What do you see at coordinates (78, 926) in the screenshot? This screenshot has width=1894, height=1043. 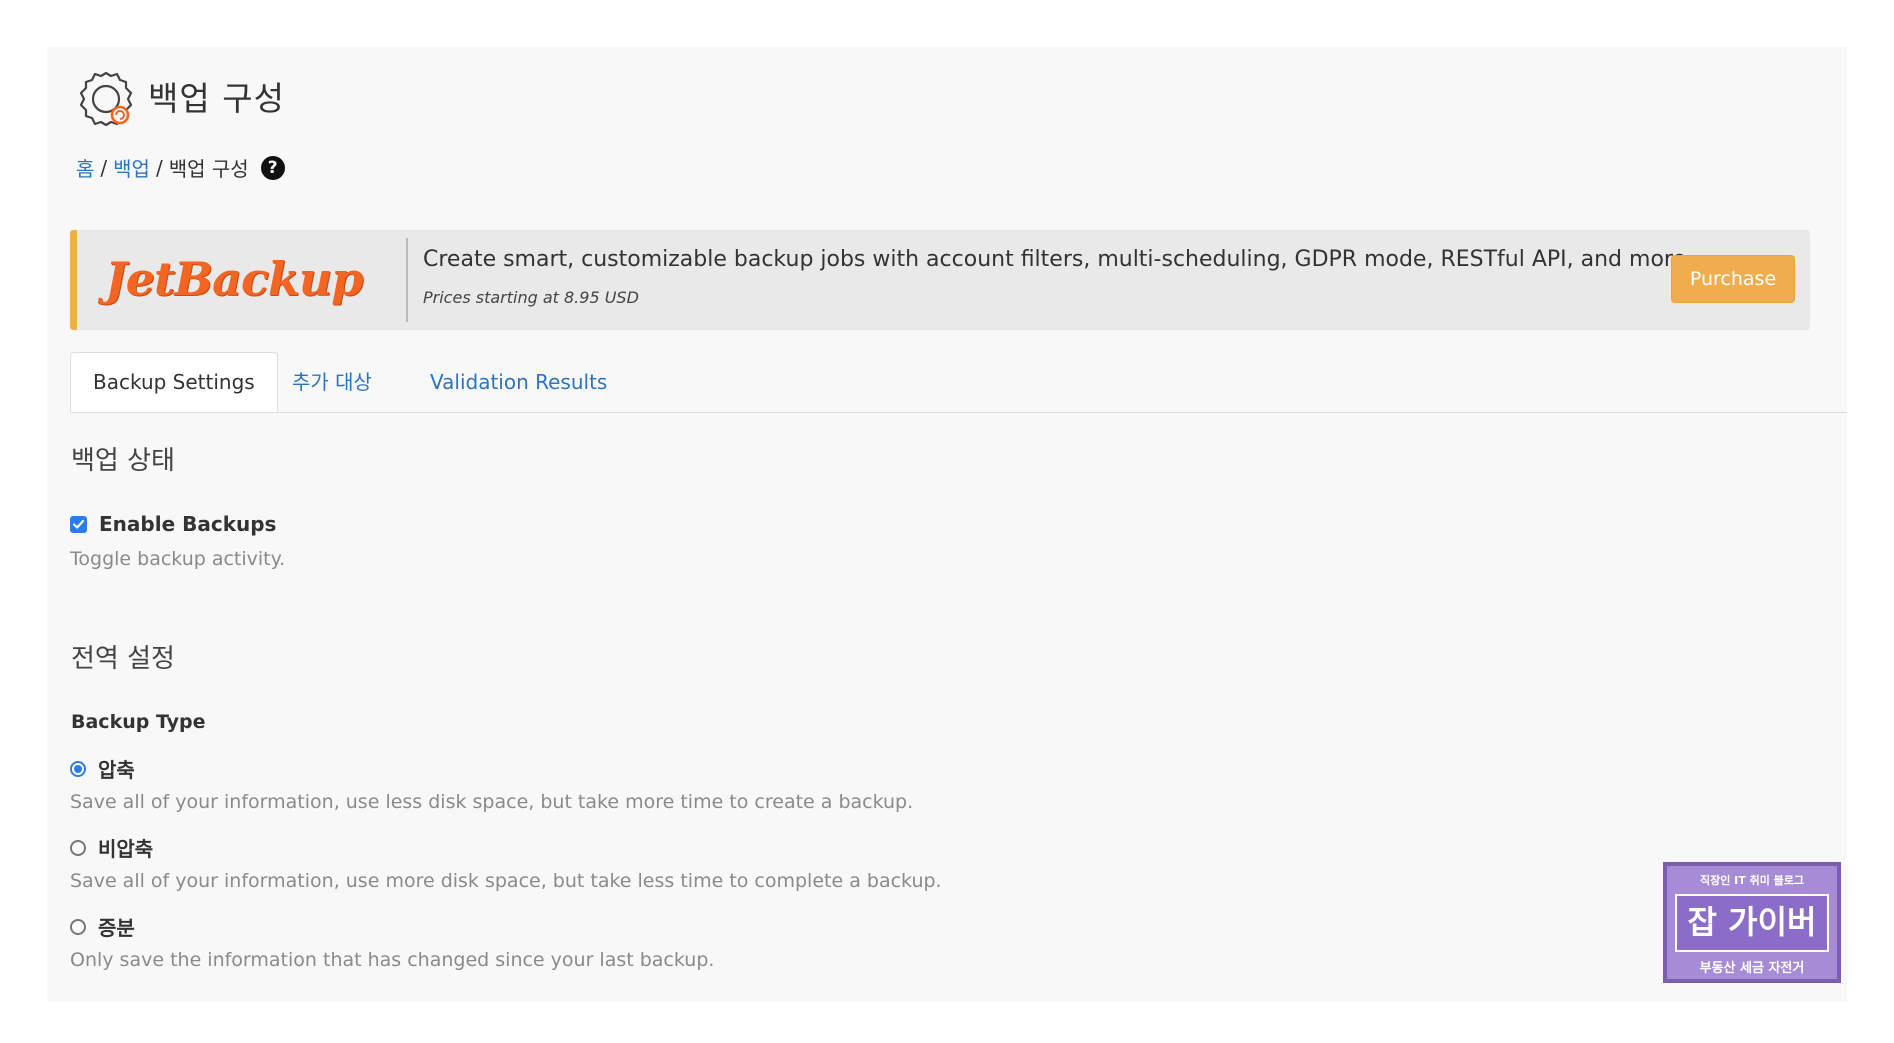 I see `backup-type-incremental-radio` at bounding box center [78, 926].